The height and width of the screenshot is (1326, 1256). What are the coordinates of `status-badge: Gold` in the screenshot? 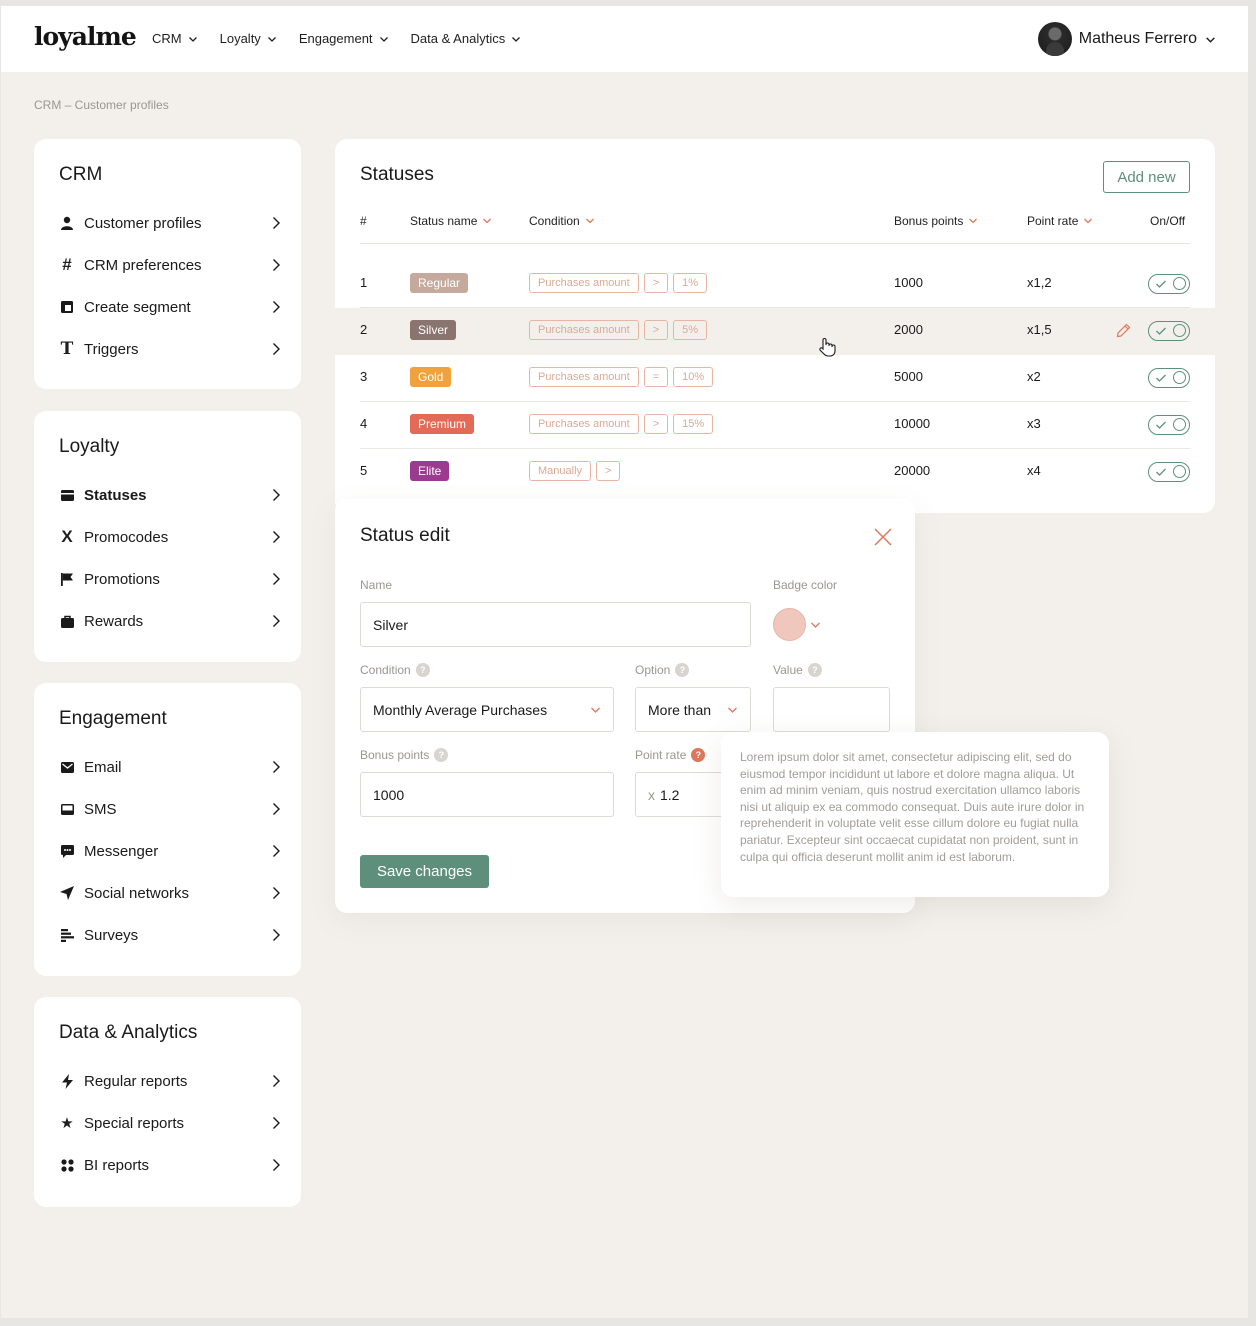 It's located at (431, 377).